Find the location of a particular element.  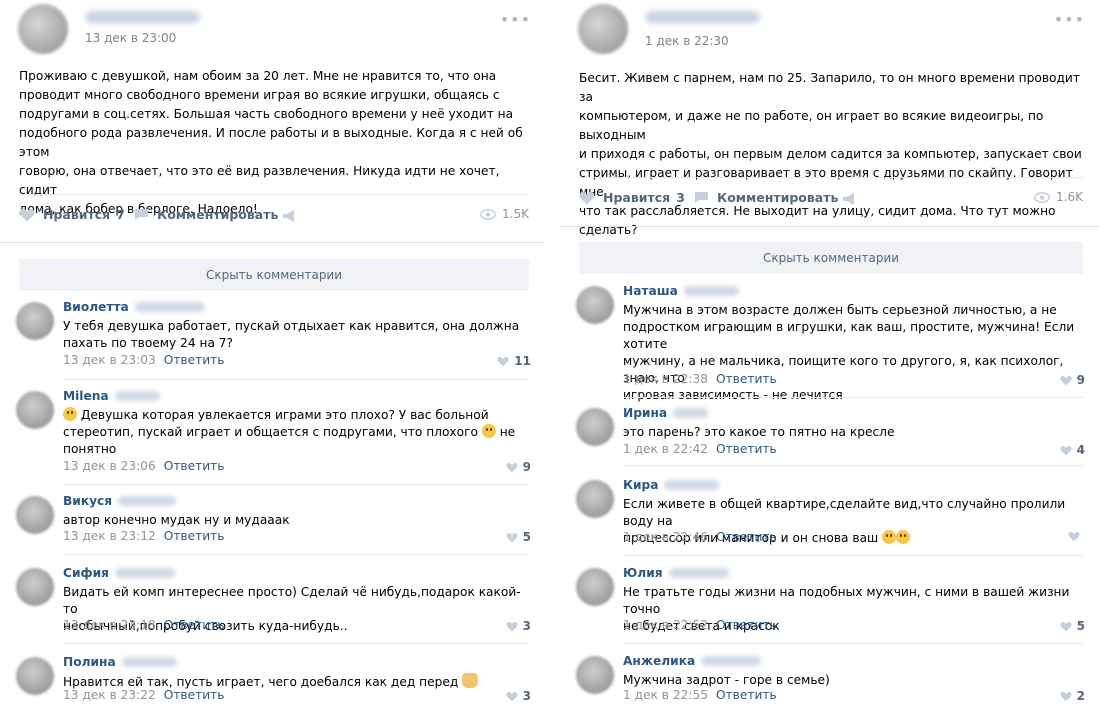

commenter-name: Ирина is located at coordinates (645, 413).